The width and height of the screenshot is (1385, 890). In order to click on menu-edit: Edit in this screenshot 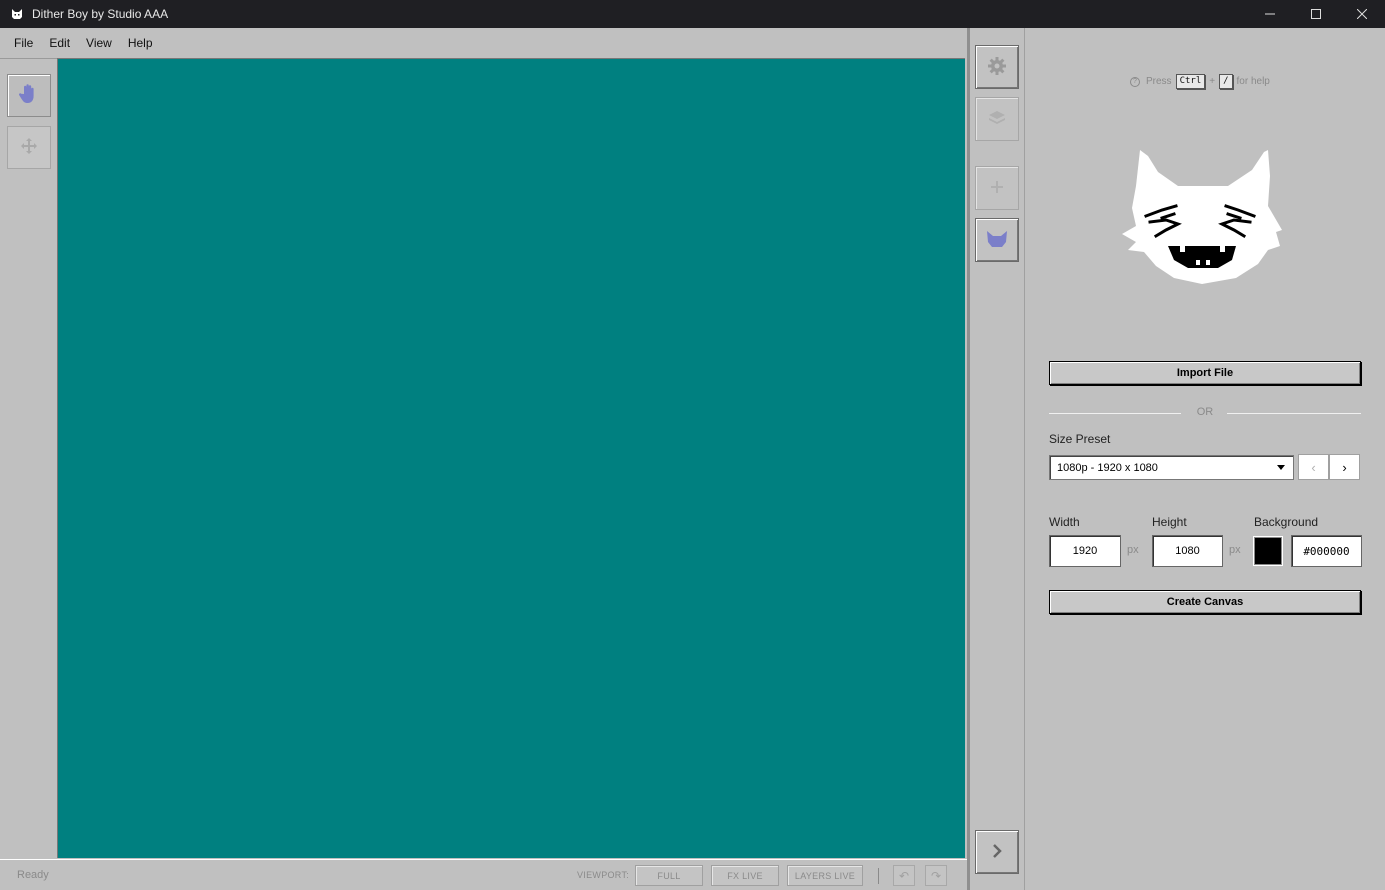, I will do `click(59, 43)`.